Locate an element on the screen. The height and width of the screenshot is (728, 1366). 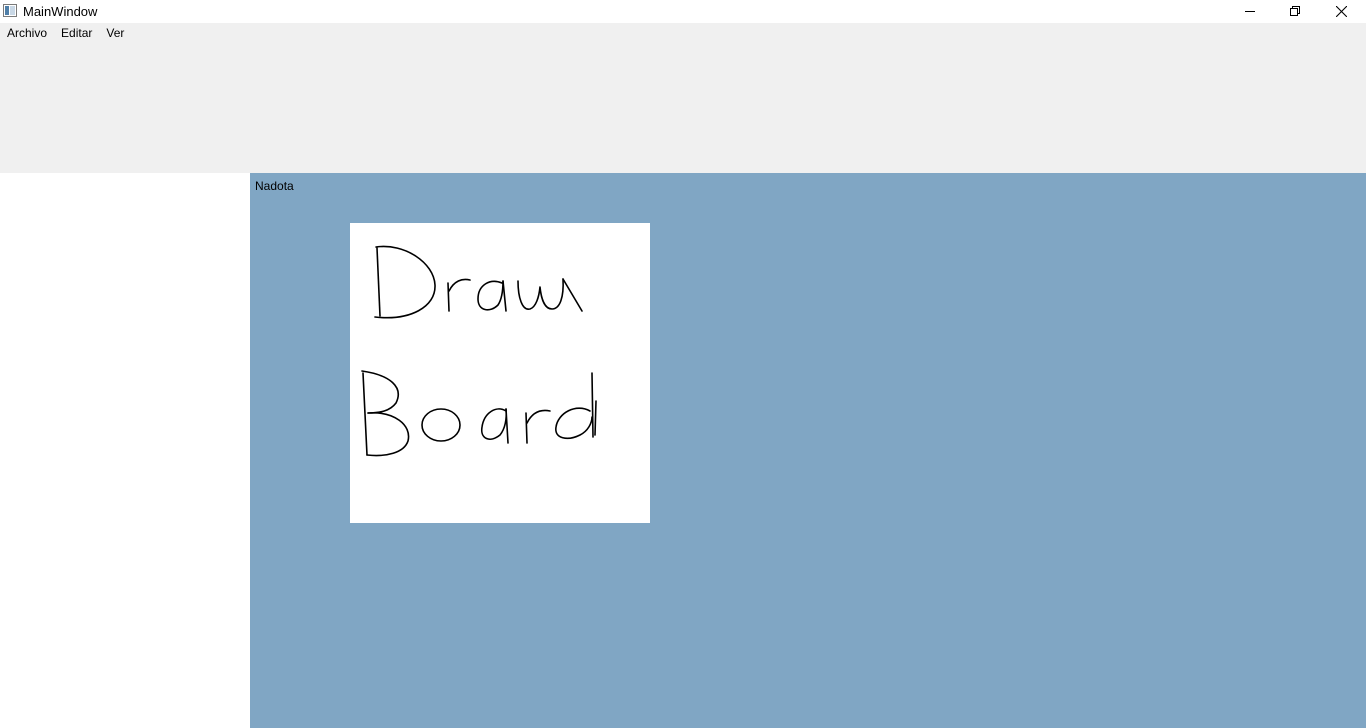
menu-bar: Archivo Editar Ver is located at coordinates (65, 33).